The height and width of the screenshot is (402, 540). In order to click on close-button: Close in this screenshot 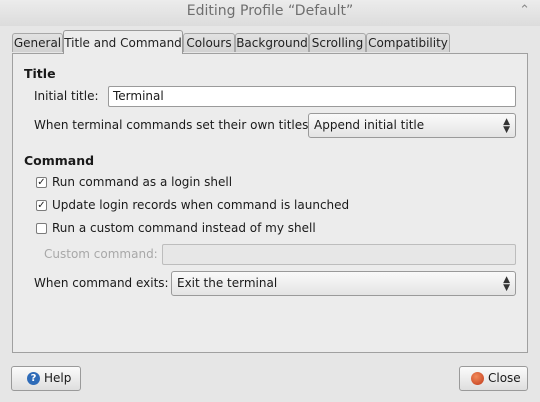, I will do `click(493, 378)`.